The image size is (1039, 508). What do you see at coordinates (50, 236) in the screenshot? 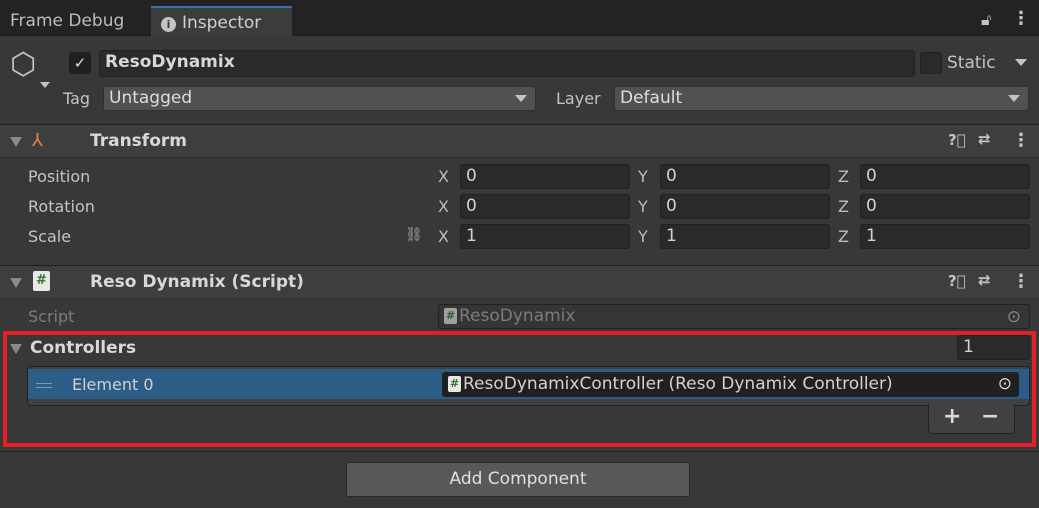
I see `transform-row-label: Scale` at bounding box center [50, 236].